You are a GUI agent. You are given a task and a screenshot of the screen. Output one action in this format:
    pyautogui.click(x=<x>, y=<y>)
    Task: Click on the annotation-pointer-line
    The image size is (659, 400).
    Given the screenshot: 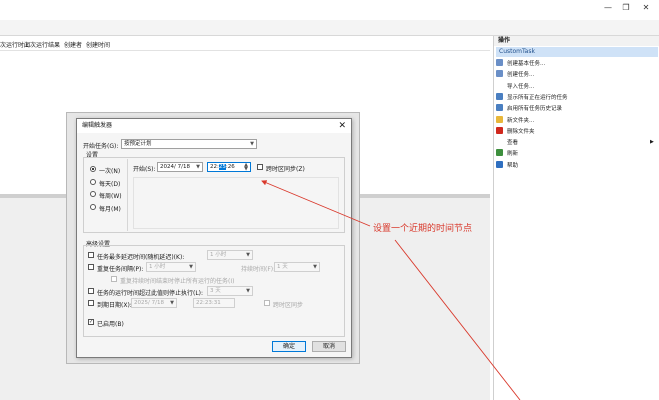 What is the action you would take?
    pyautogui.click(x=457, y=319)
    